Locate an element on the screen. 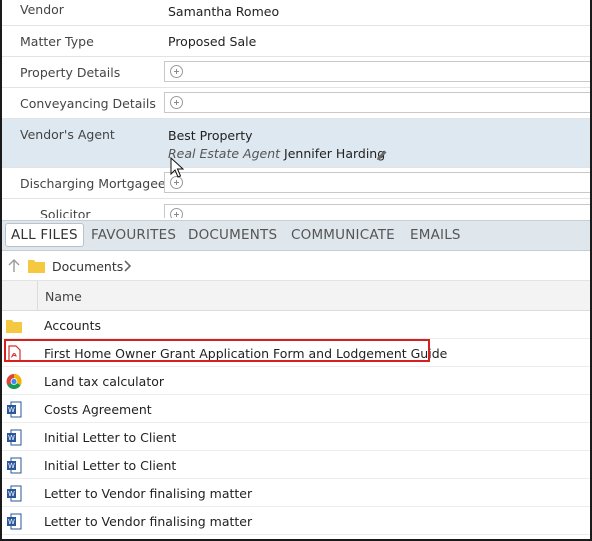 The height and width of the screenshot is (541, 592). mouse-cursor-icon is located at coordinates (177, 167).